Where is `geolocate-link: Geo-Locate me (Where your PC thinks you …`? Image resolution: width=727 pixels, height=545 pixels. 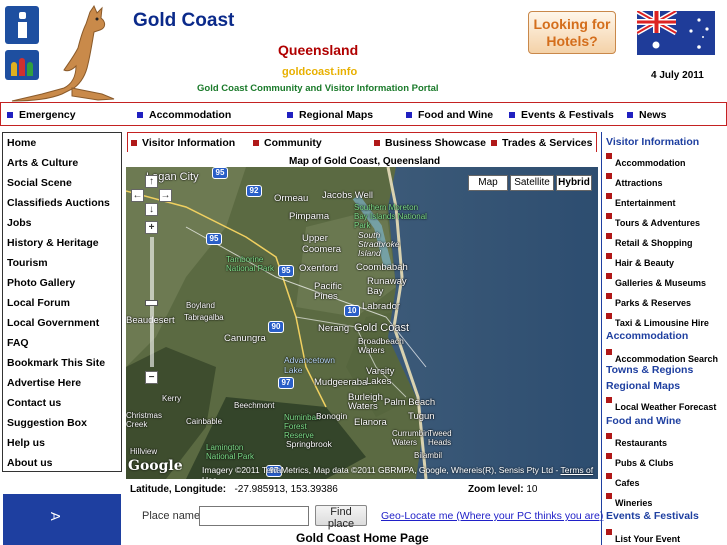 geolocate-link: Geo-Locate me (Where your PC thinks you … is located at coordinates (492, 516).